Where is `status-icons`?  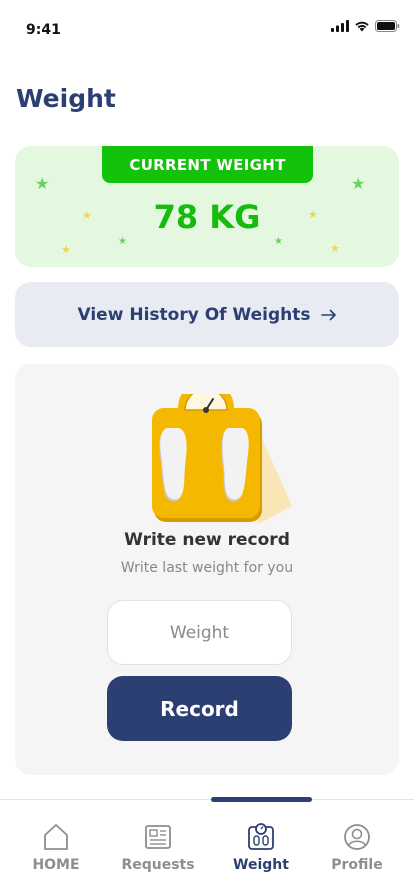 status-icons is located at coordinates (365, 26).